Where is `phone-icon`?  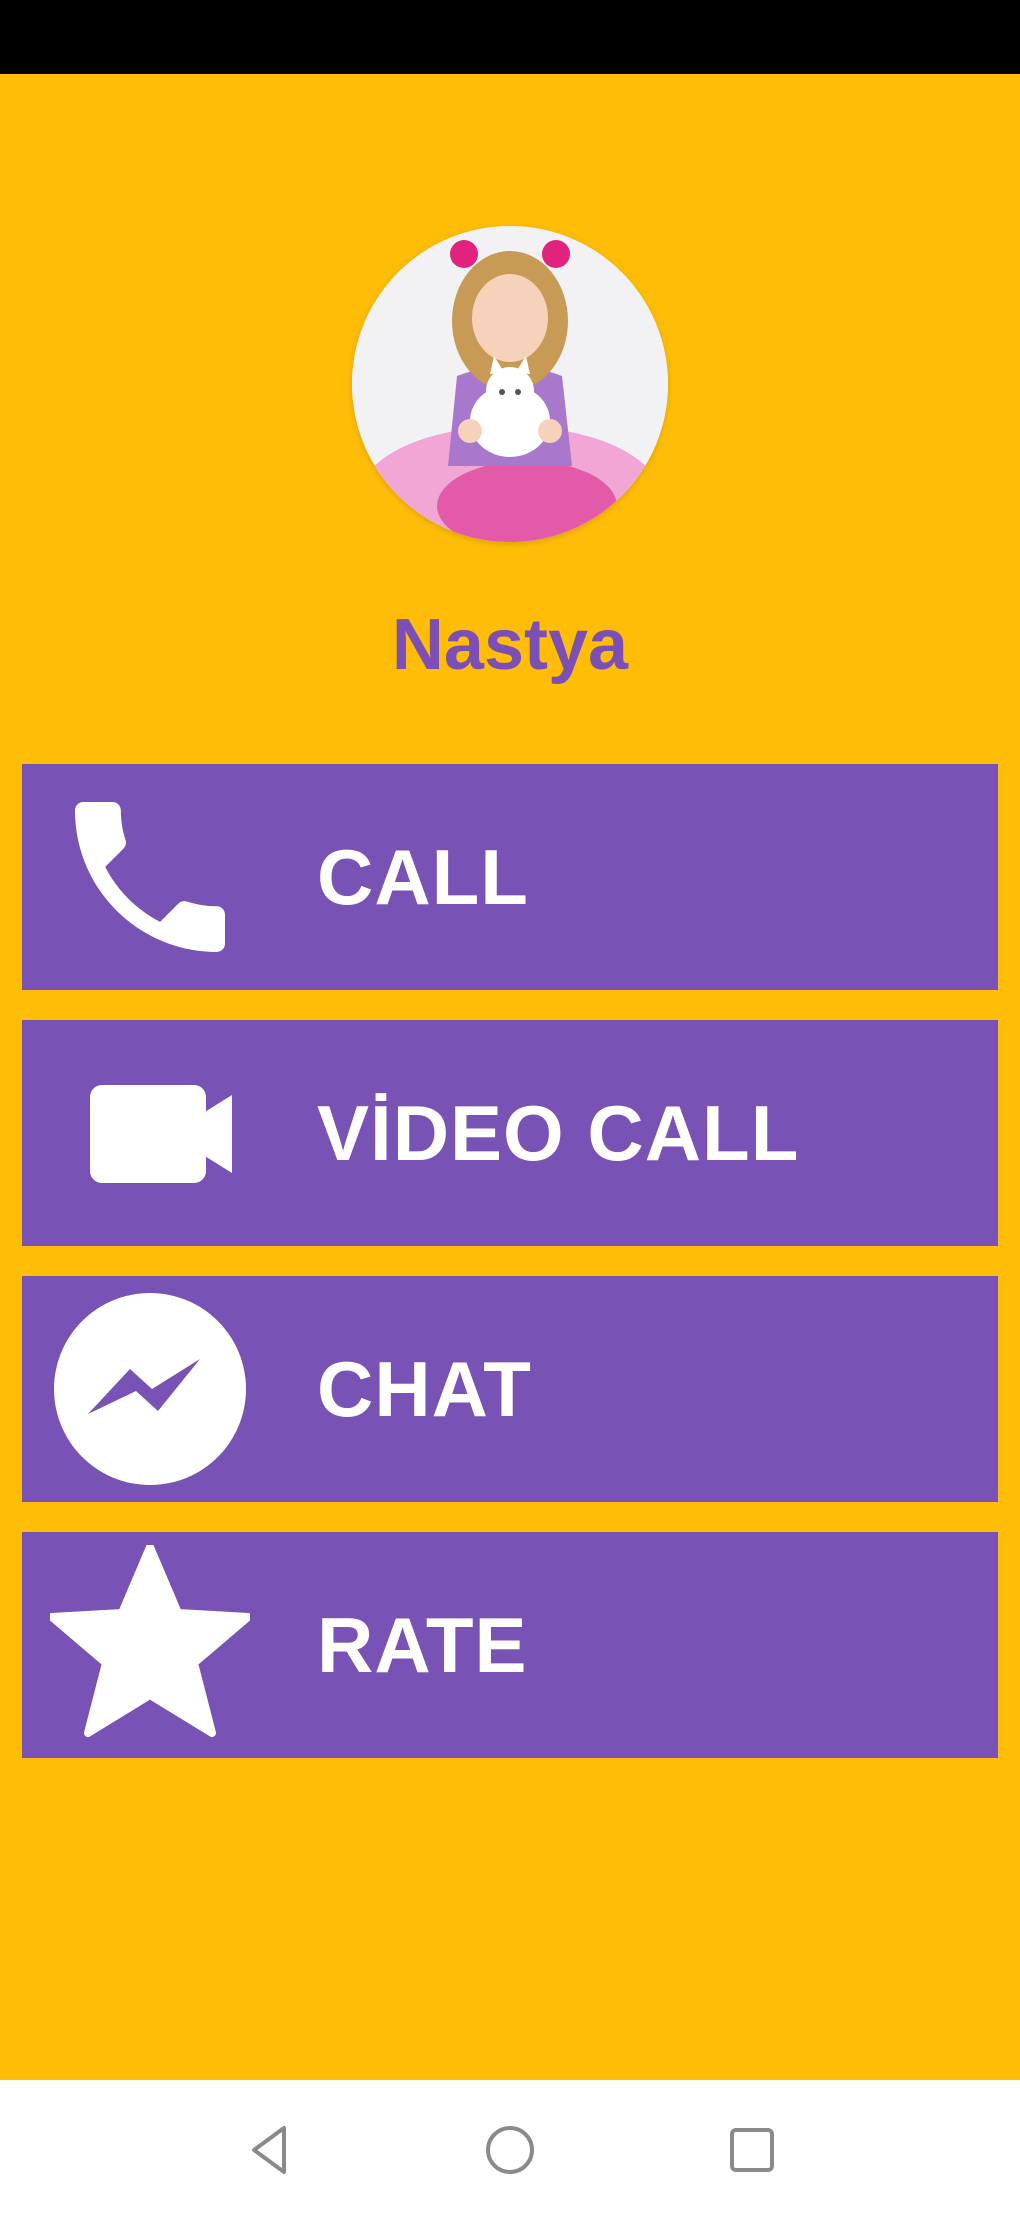 phone-icon is located at coordinates (150, 877).